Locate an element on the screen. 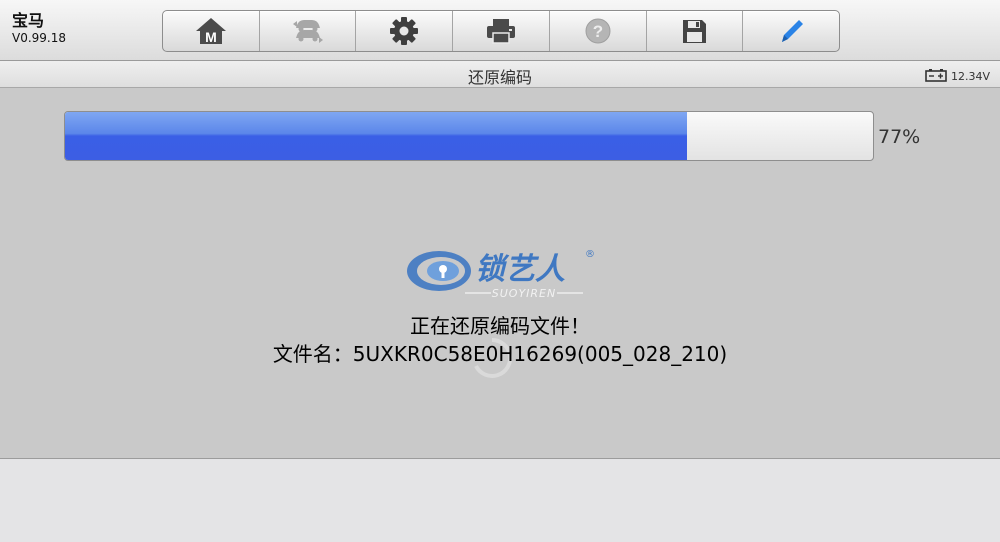  gear-icon is located at coordinates (404, 31).